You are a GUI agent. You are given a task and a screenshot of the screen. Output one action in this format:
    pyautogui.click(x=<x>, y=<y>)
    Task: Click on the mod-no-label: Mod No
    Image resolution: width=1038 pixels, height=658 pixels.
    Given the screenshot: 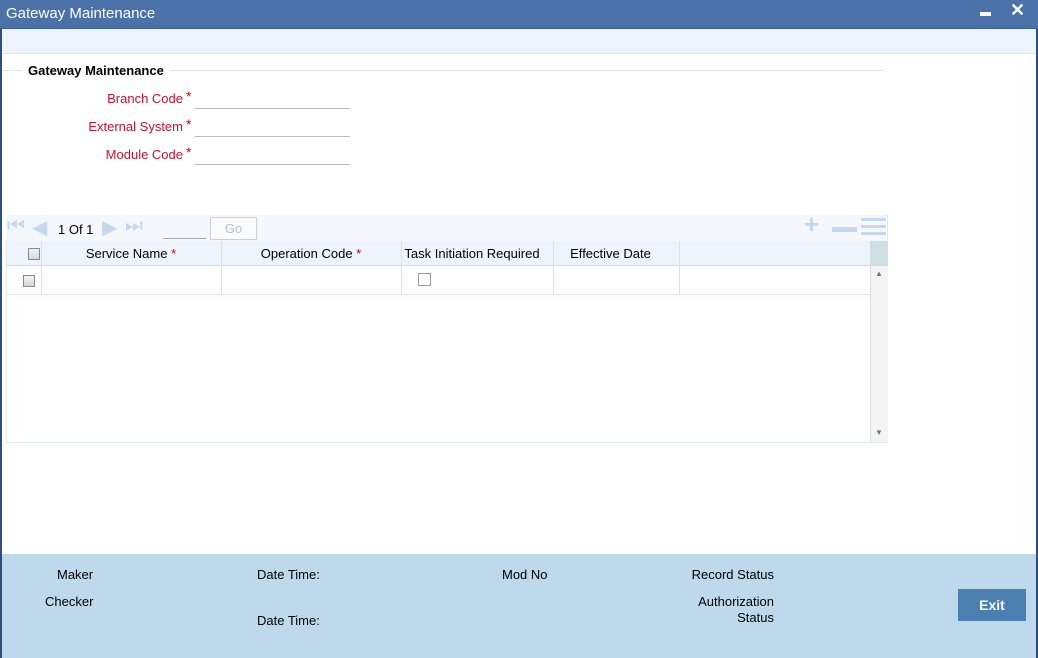 What is the action you would take?
    pyautogui.click(x=525, y=574)
    